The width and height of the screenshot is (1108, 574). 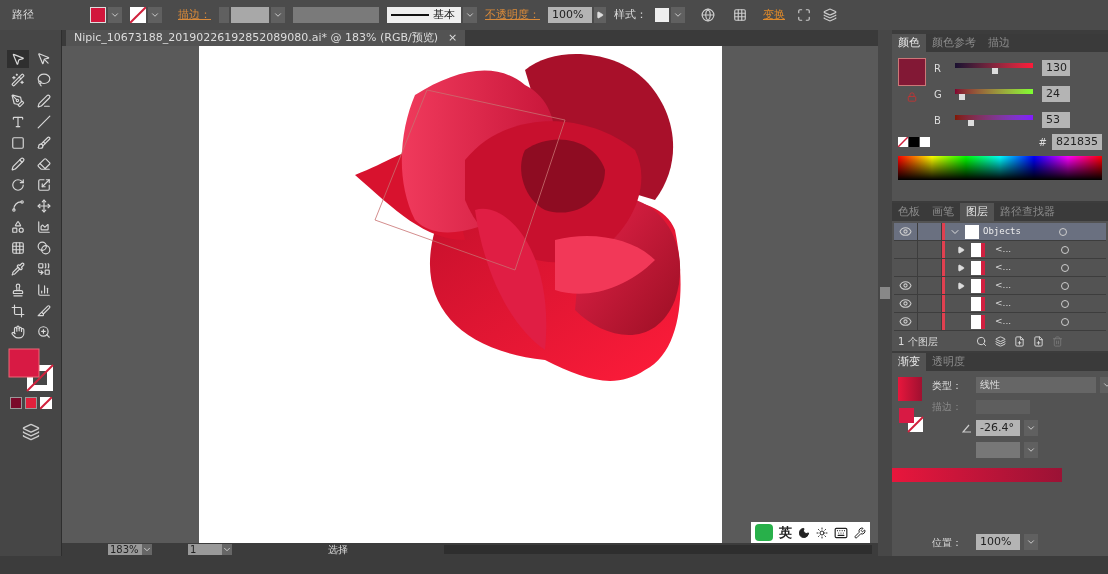 I want to click on keyboard-icon, so click(x=841, y=532).